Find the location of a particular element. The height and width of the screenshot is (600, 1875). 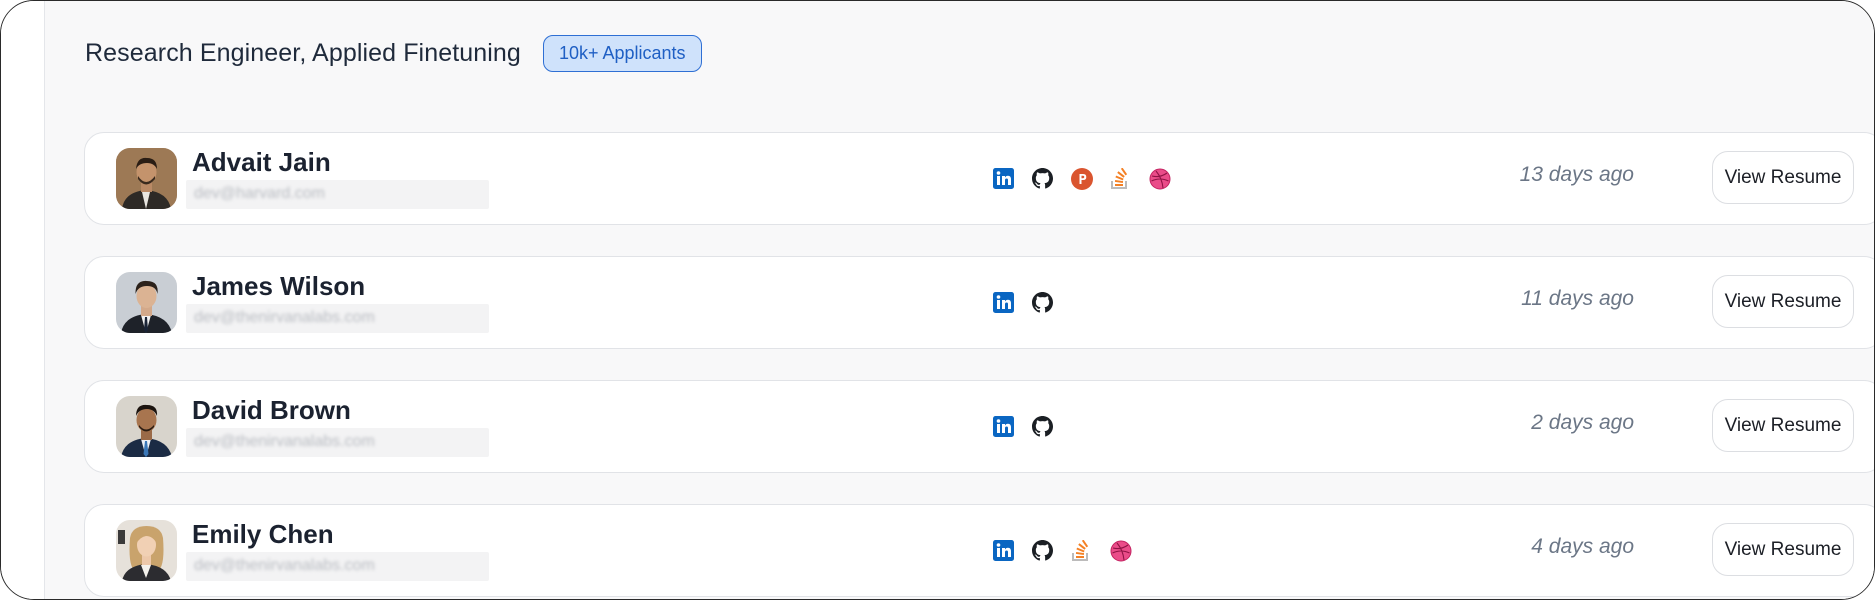

applied-time: 4 days ago is located at coordinates (1582, 546).